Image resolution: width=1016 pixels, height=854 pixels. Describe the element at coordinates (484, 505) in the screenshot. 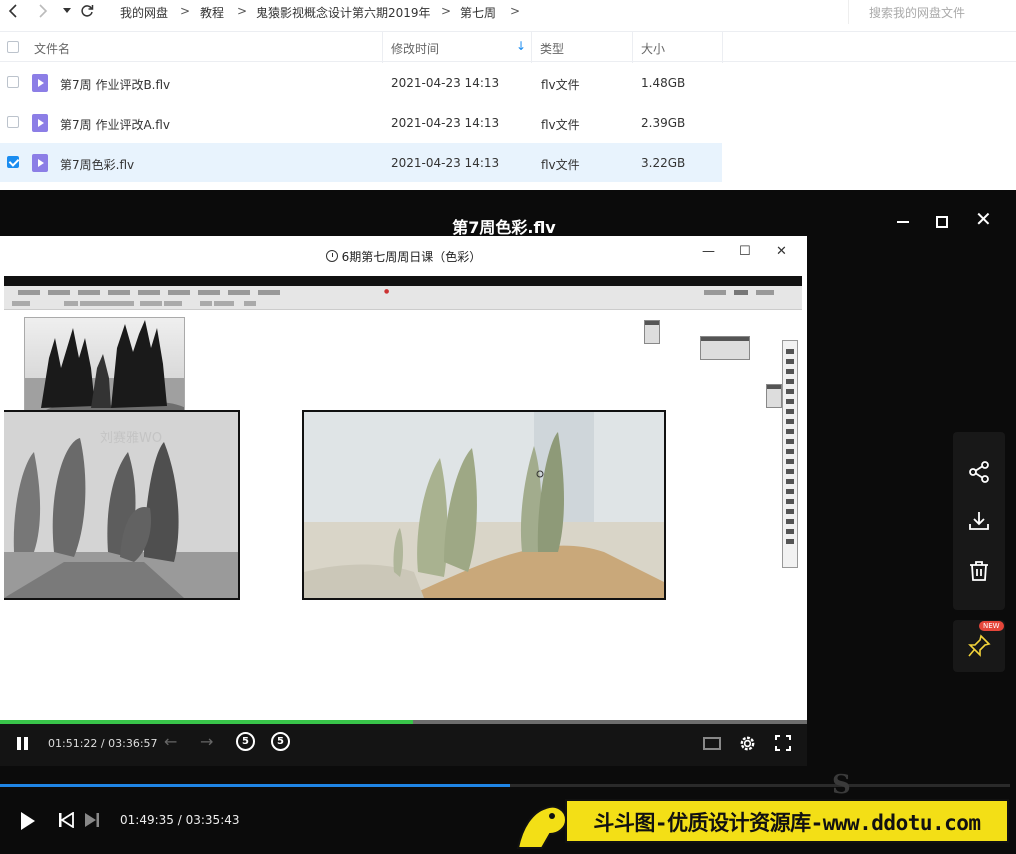

I see `painting-right` at that location.